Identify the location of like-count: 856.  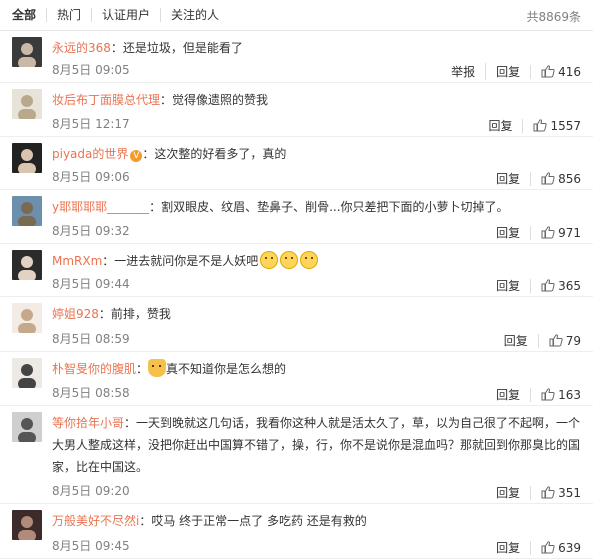
(569, 178).